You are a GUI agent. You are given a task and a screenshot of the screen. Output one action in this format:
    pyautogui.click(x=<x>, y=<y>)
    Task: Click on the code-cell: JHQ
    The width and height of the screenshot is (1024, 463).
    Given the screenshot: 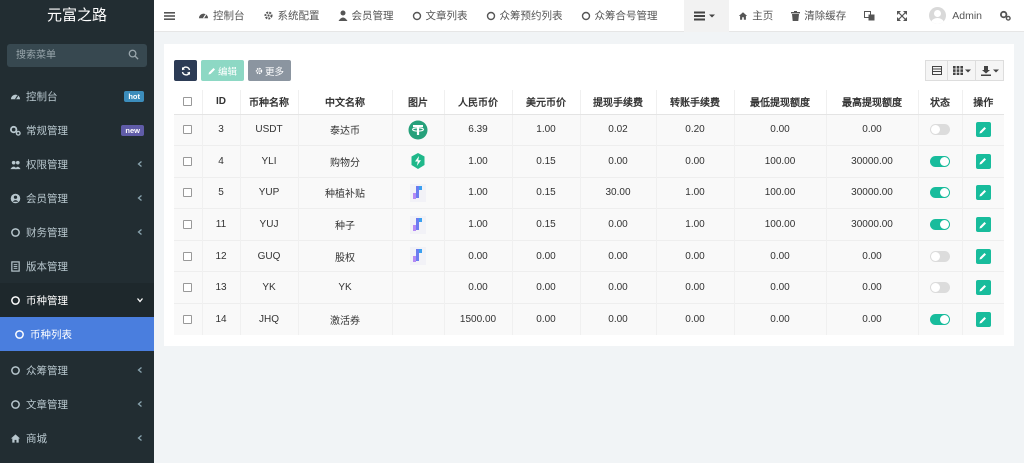 What is the action you would take?
    pyautogui.click(x=268, y=319)
    